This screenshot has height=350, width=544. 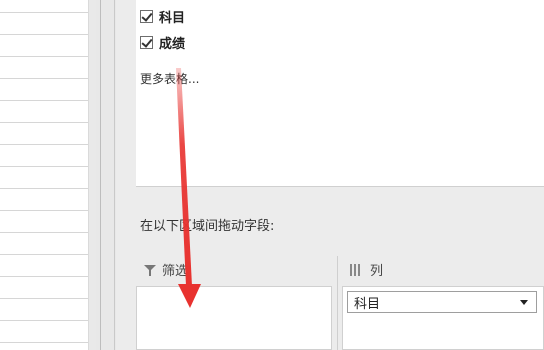 What do you see at coordinates (337, 303) in the screenshot?
I see `area-divider` at bounding box center [337, 303].